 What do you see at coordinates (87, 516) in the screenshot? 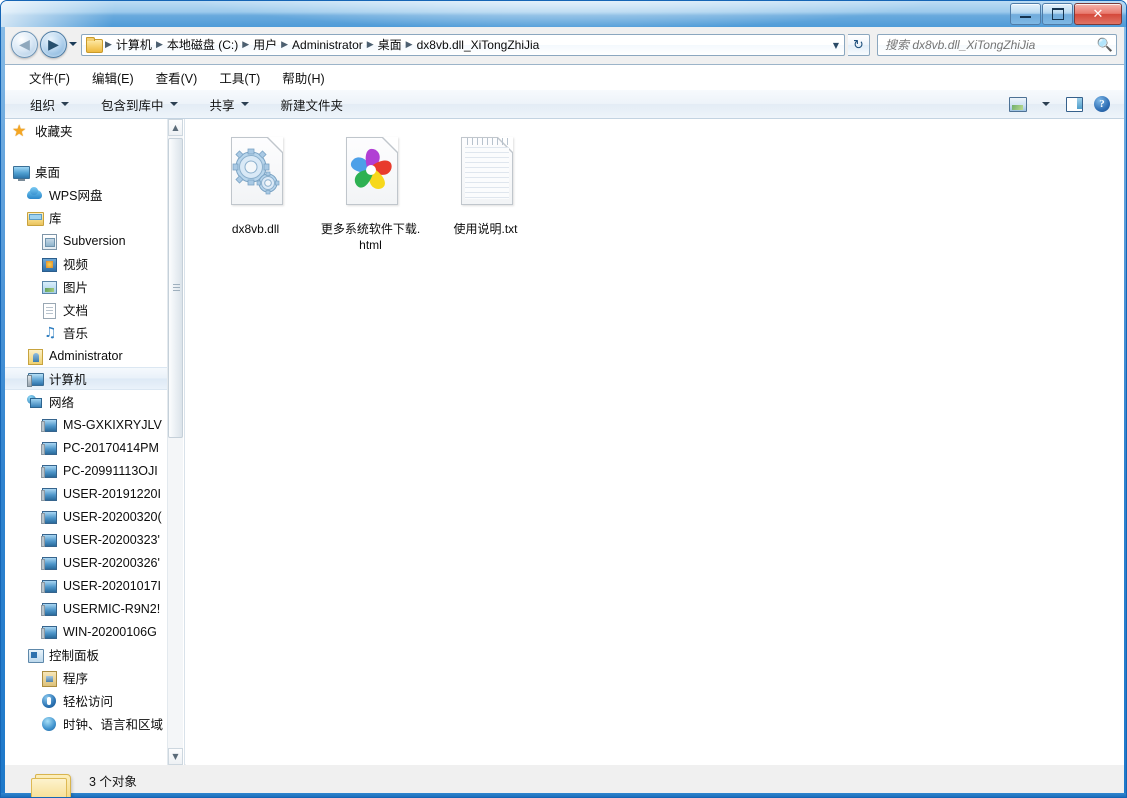
I see `sidebar-item-network-computer: USER-20200320(` at bounding box center [87, 516].